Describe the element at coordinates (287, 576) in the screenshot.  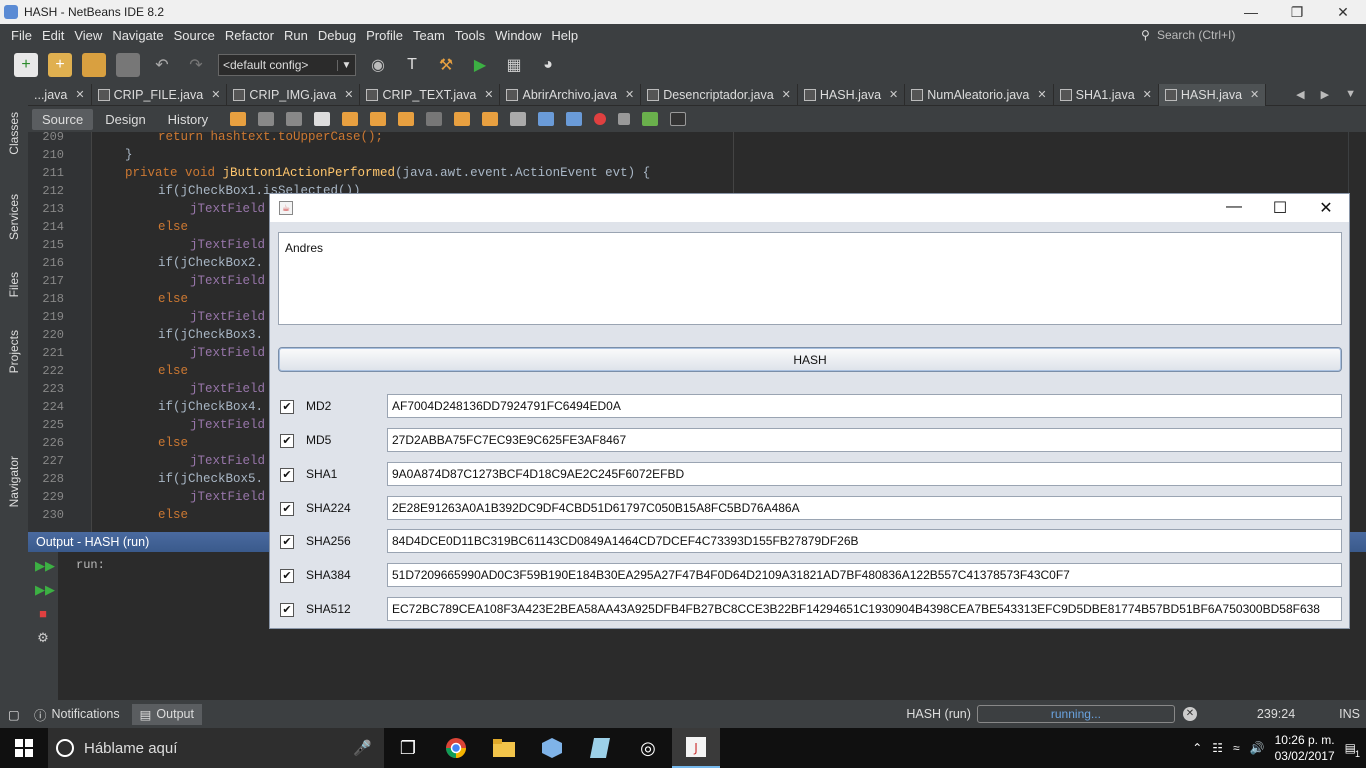
I see `sha384-checkbox: ✔` at that location.